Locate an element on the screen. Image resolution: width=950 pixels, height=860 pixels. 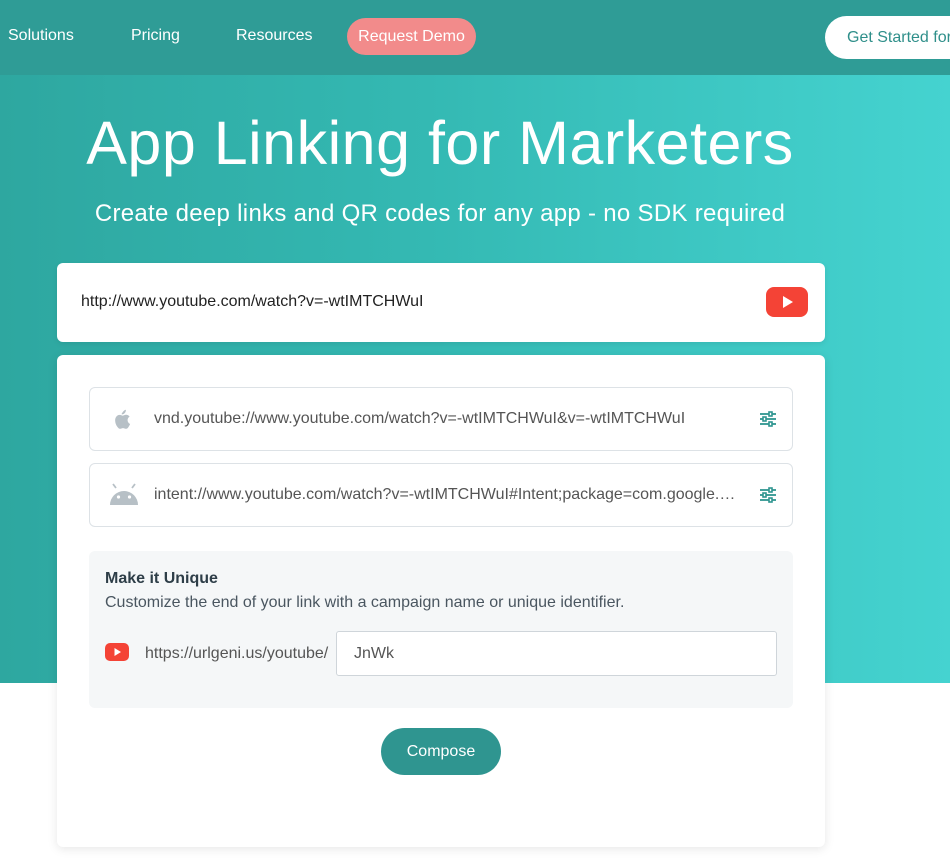
short-link-prefix: https://urlgeni.us/youtube/ is located at coordinates (237, 653).